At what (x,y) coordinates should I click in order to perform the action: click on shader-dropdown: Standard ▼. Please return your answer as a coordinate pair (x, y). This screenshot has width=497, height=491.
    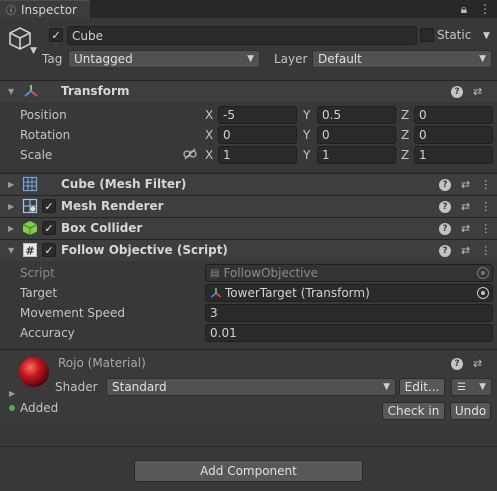
    Looking at the image, I should click on (251, 387).